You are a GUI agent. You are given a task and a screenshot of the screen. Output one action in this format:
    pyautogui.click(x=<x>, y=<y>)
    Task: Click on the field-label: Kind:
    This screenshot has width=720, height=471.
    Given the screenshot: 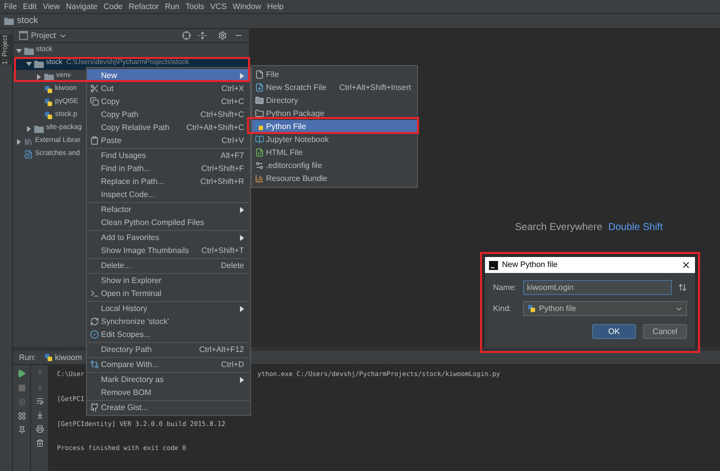 What is the action you would take?
    pyautogui.click(x=502, y=308)
    